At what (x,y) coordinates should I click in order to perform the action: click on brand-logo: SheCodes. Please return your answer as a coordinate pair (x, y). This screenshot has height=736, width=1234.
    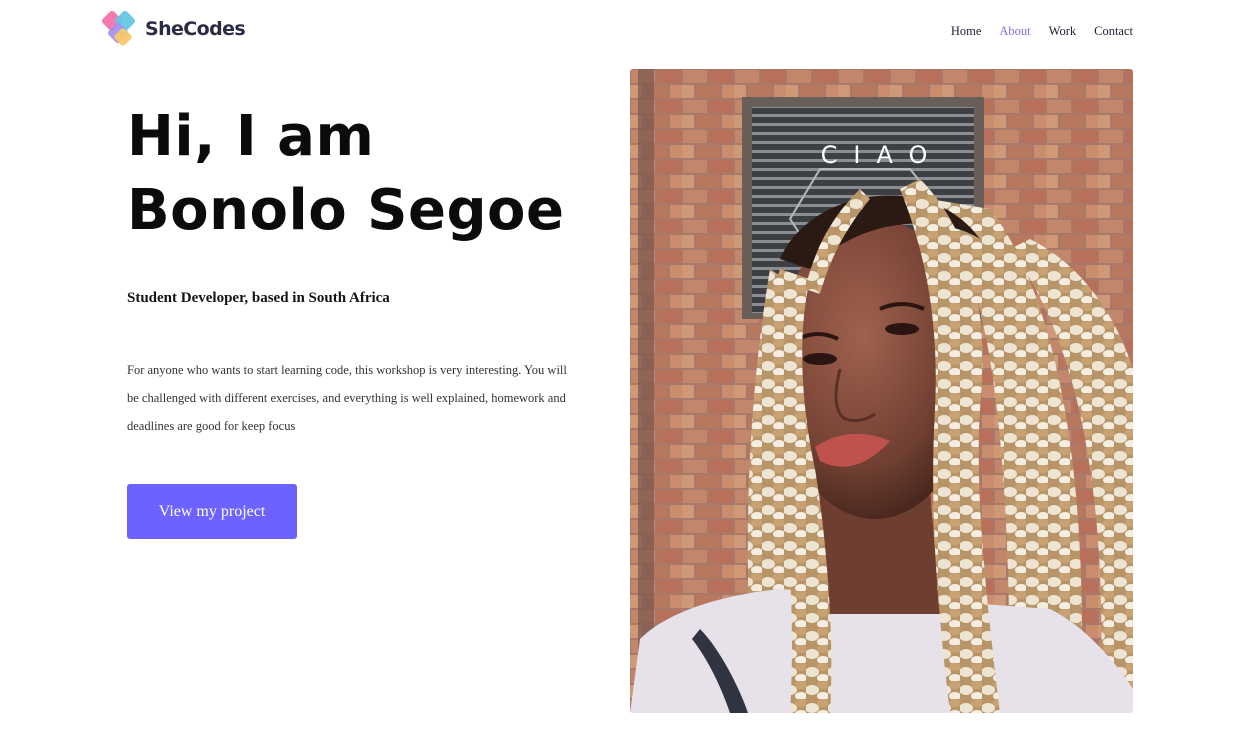
    Looking at the image, I should click on (173, 29).